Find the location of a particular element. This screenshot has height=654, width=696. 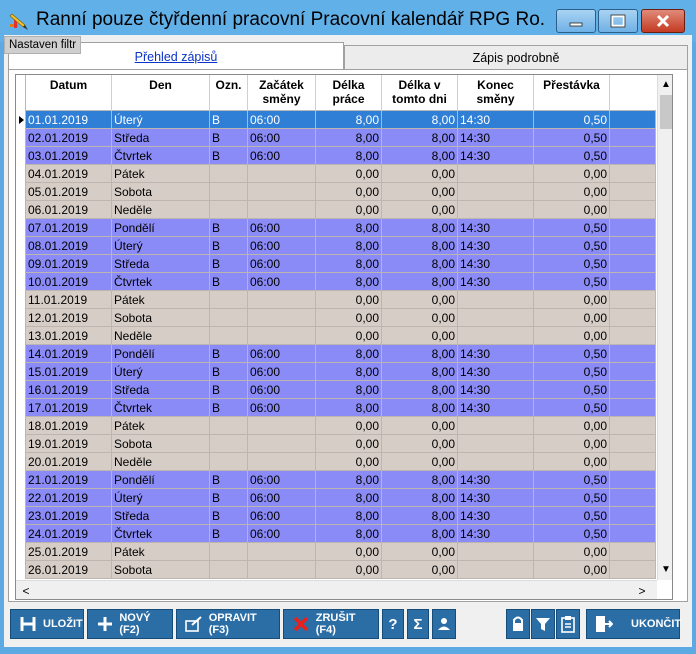

table-row: 08.01.2019 Úterý B 06:00 8,00 8,00 14:30 0,50 is located at coordinates (336, 246).